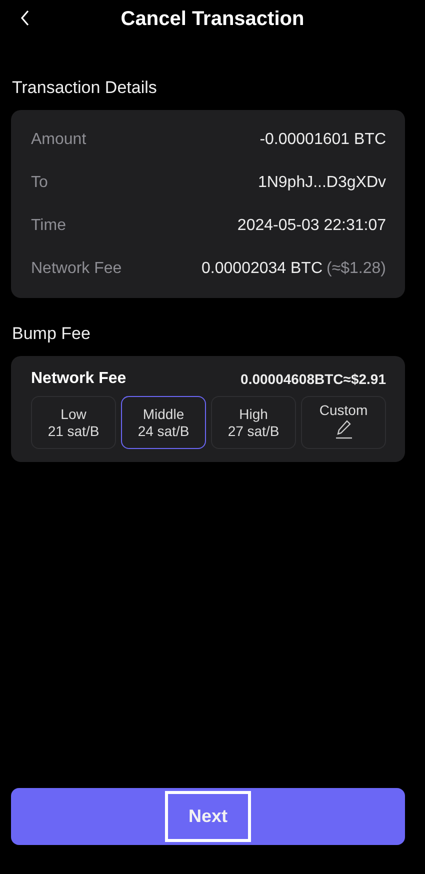 This screenshot has width=425, height=874. What do you see at coordinates (313, 379) in the screenshot?
I see `fee-value: 0.00004608BTC≈$2.91` at bounding box center [313, 379].